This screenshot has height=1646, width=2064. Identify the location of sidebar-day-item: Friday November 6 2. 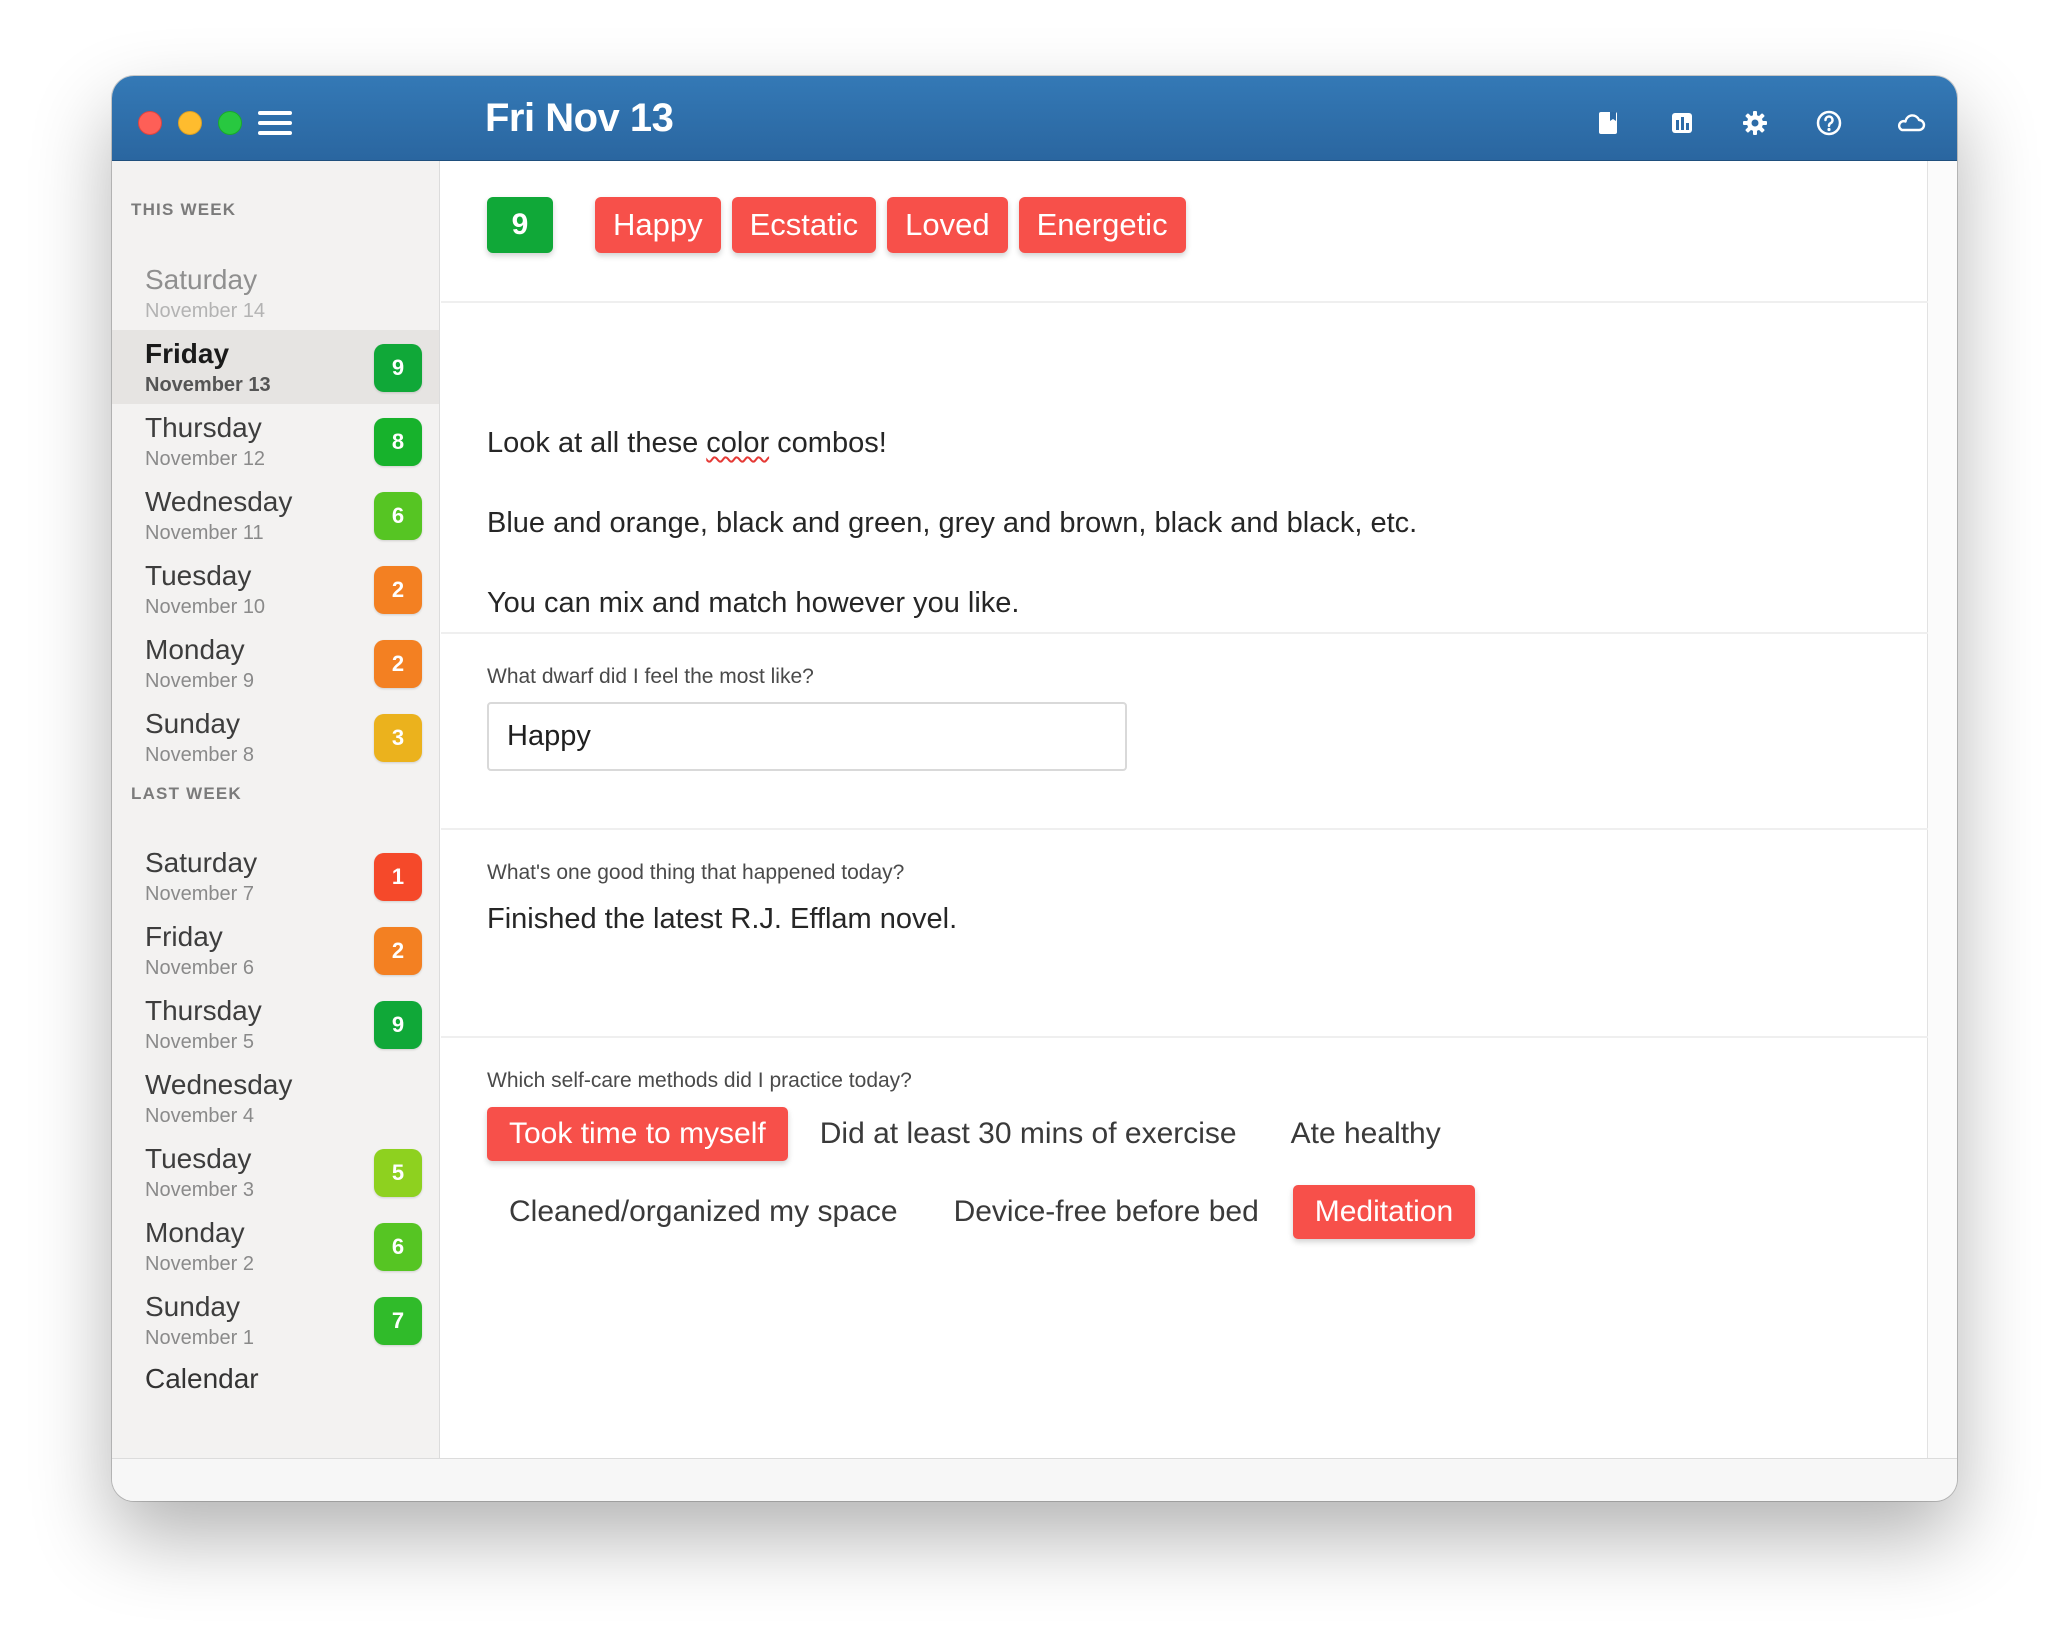
(275, 950).